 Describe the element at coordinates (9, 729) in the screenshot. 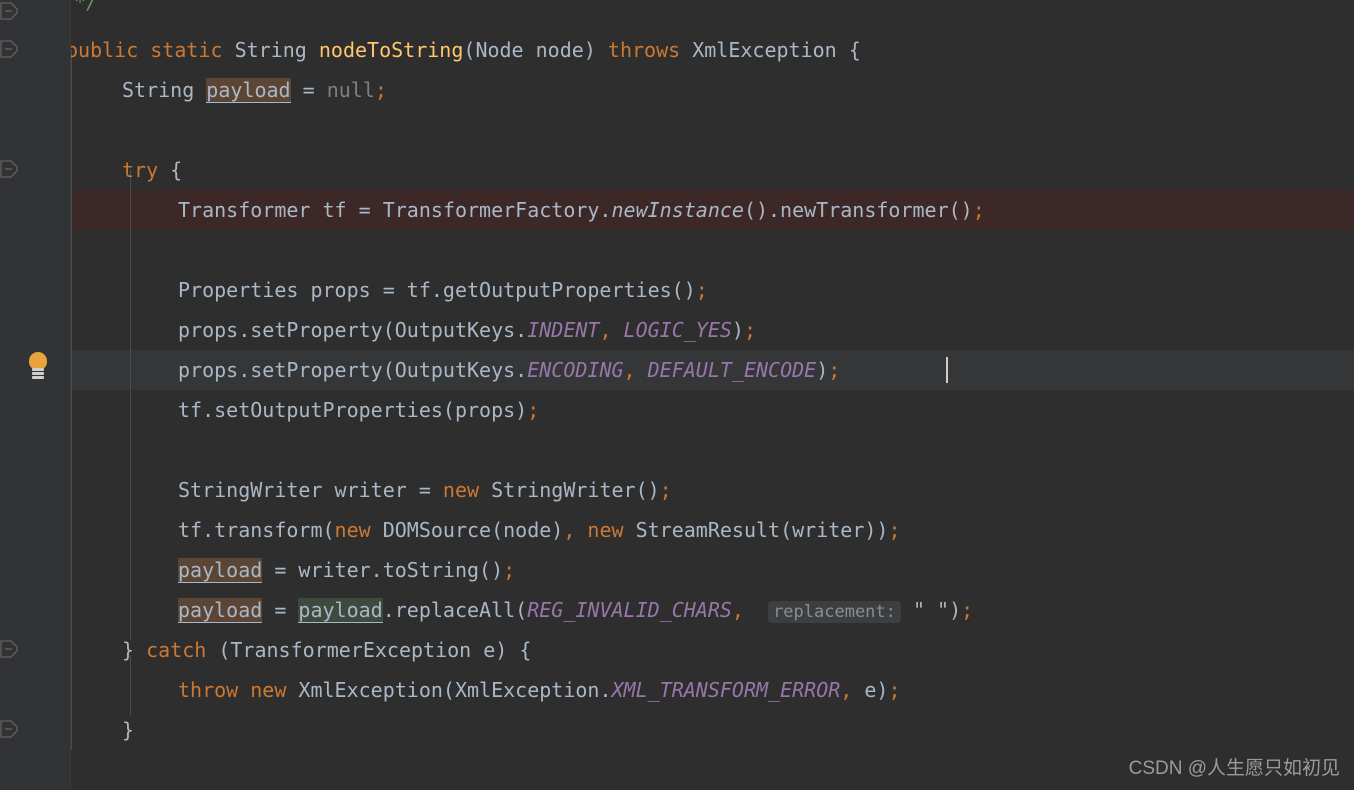

I see `fold-marker-method-end` at that location.